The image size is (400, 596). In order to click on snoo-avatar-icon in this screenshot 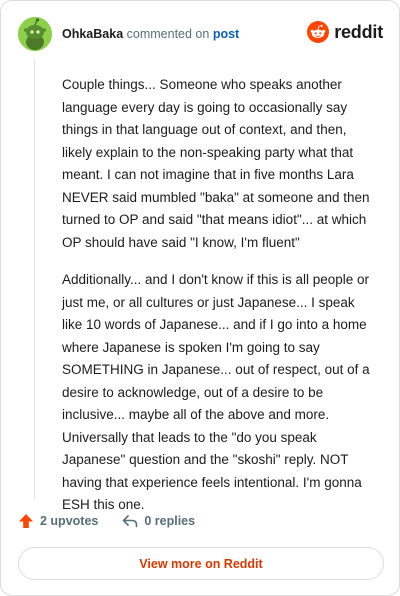, I will do `click(35, 34)`.